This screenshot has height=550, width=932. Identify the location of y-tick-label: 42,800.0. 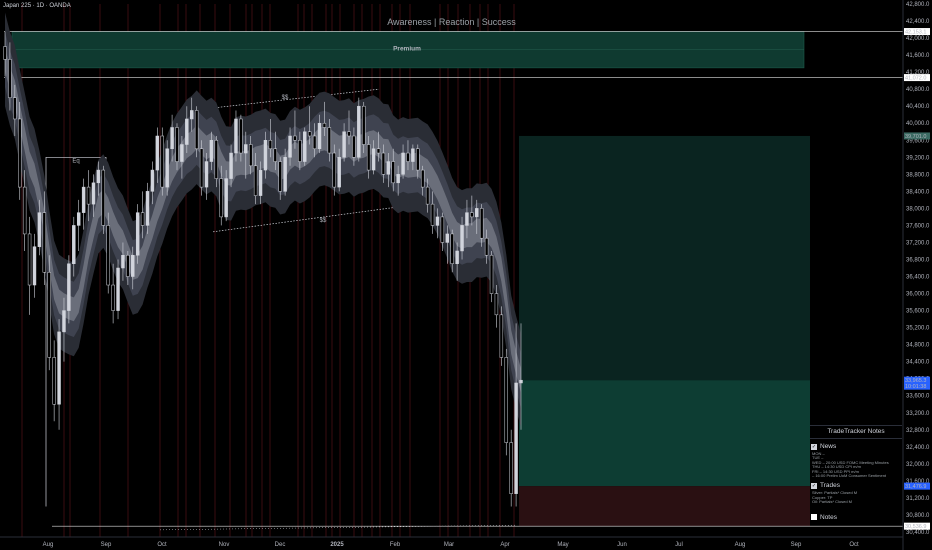
(918, 5).